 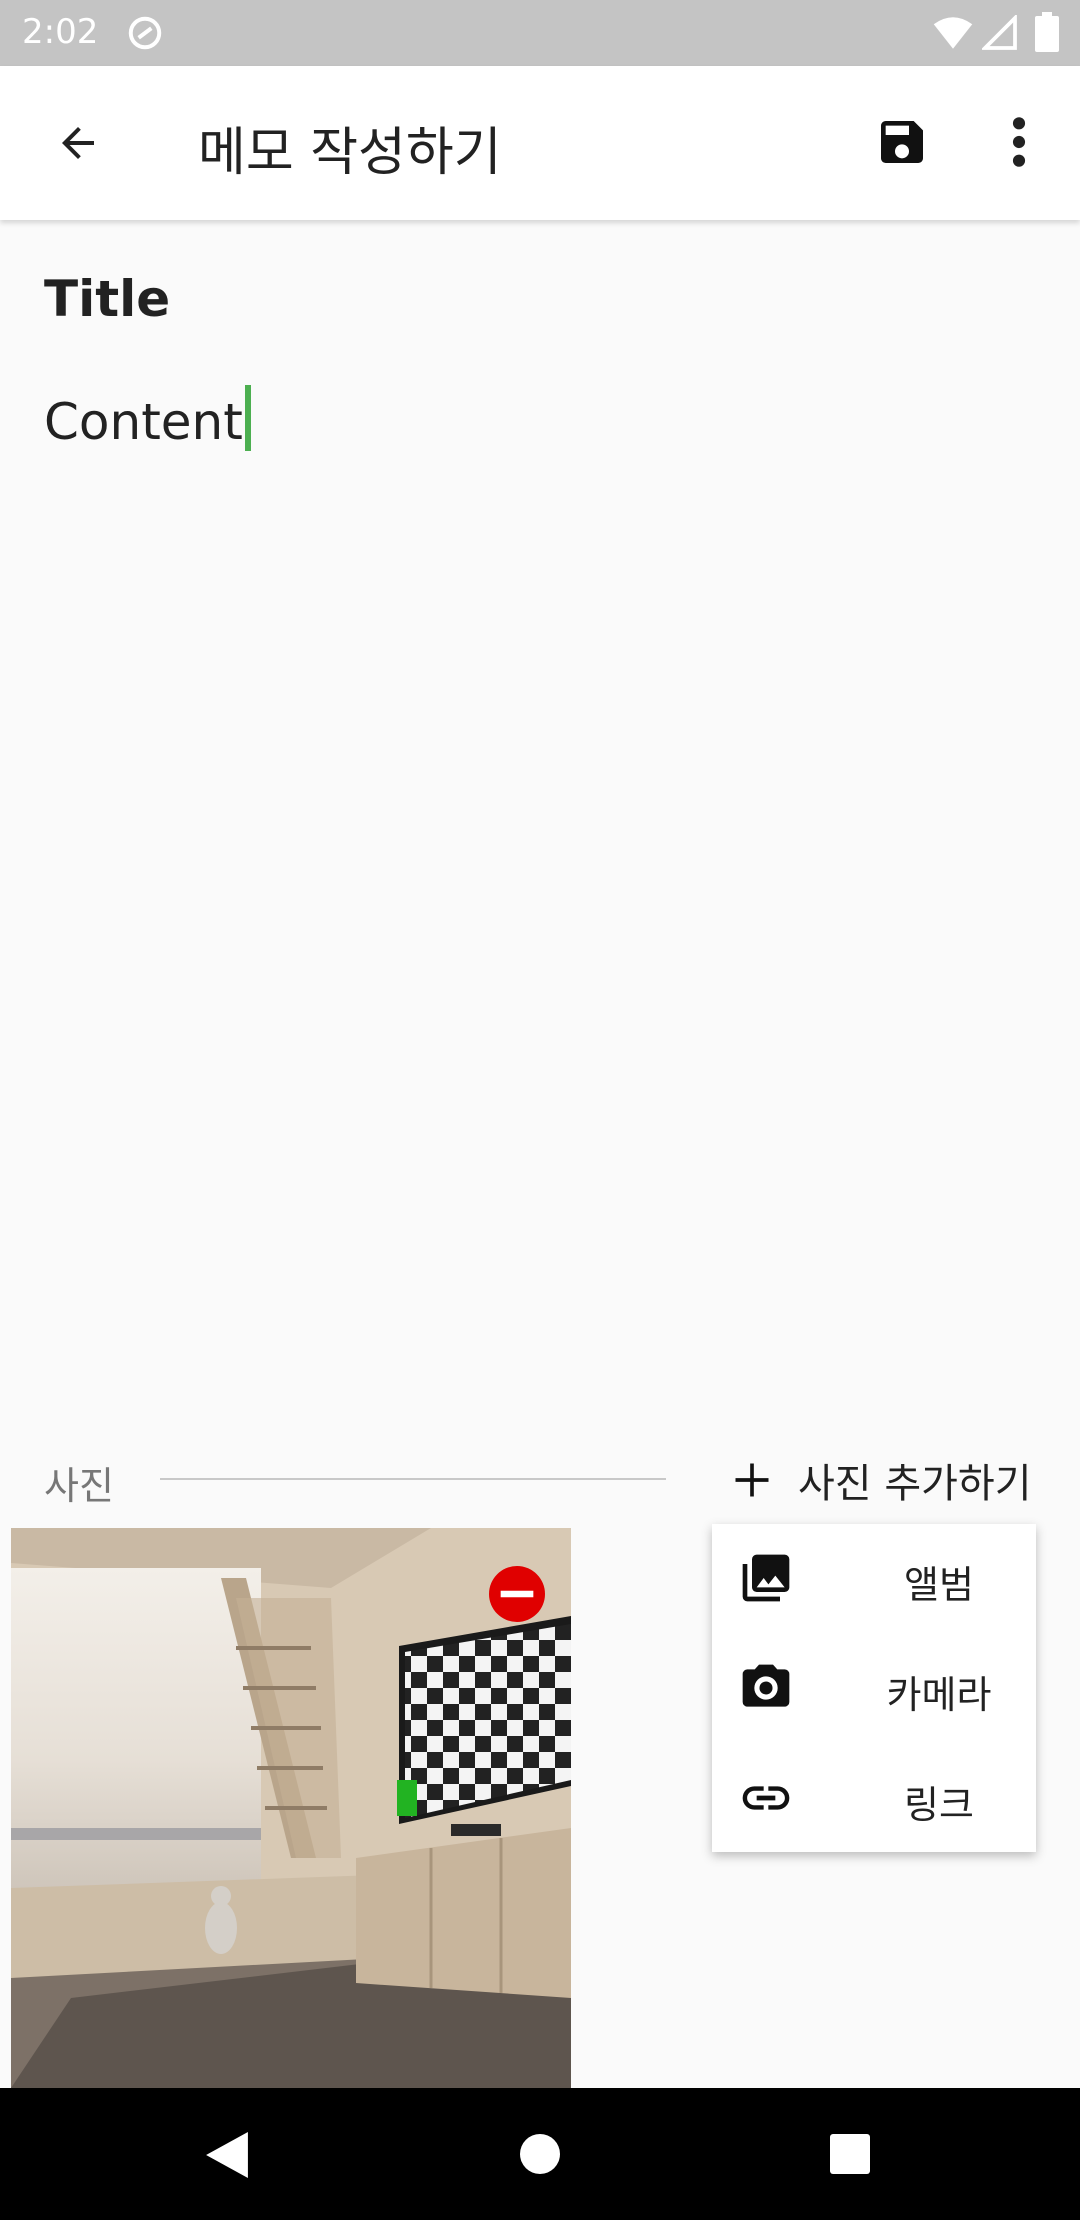 What do you see at coordinates (939, 1585) in the screenshot?
I see `menu-item-label: 앨범` at bounding box center [939, 1585].